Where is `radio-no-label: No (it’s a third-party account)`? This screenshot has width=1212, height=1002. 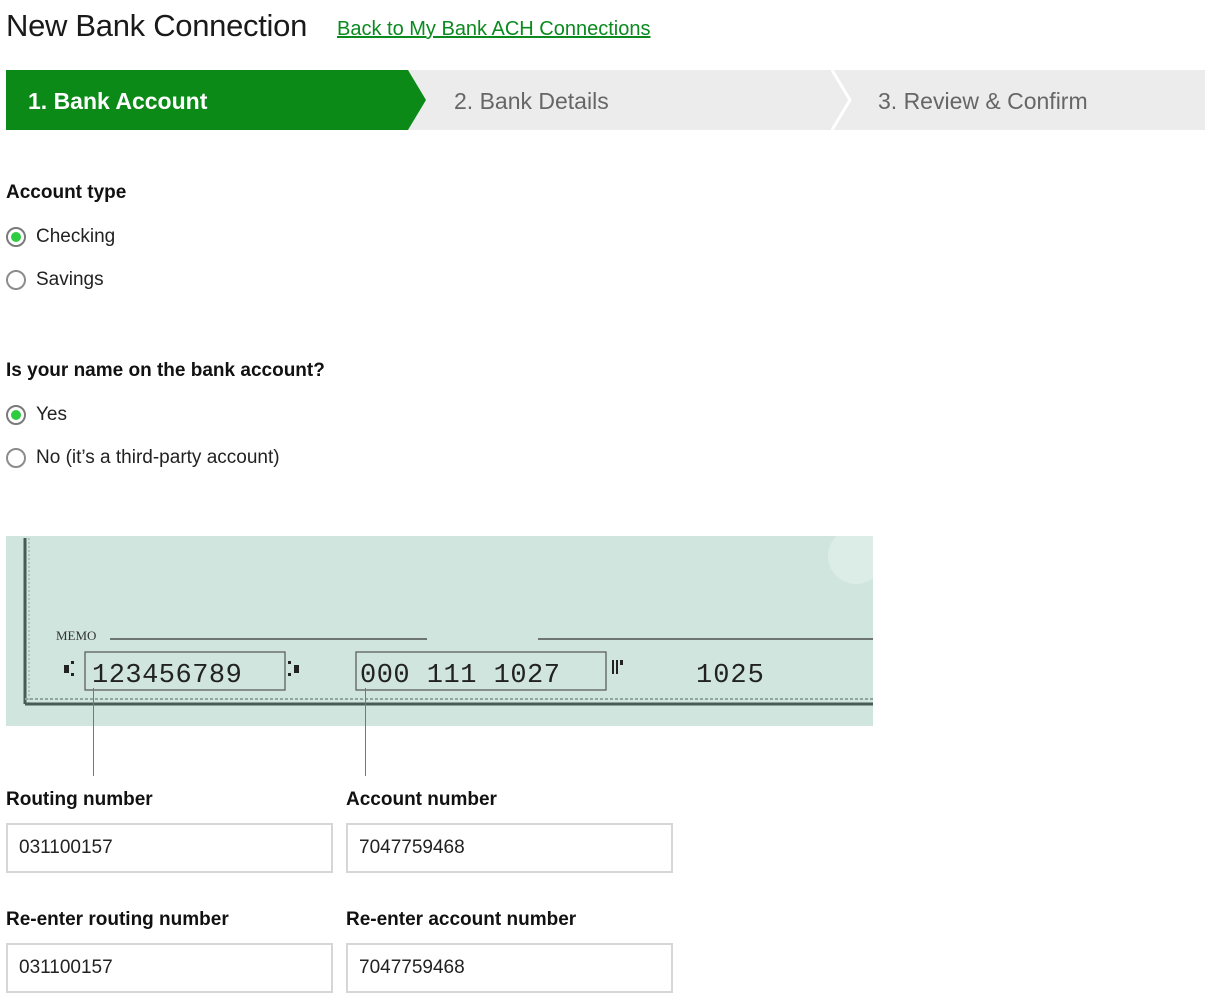
radio-no-label: No (it’s a third-party account) is located at coordinates (158, 457).